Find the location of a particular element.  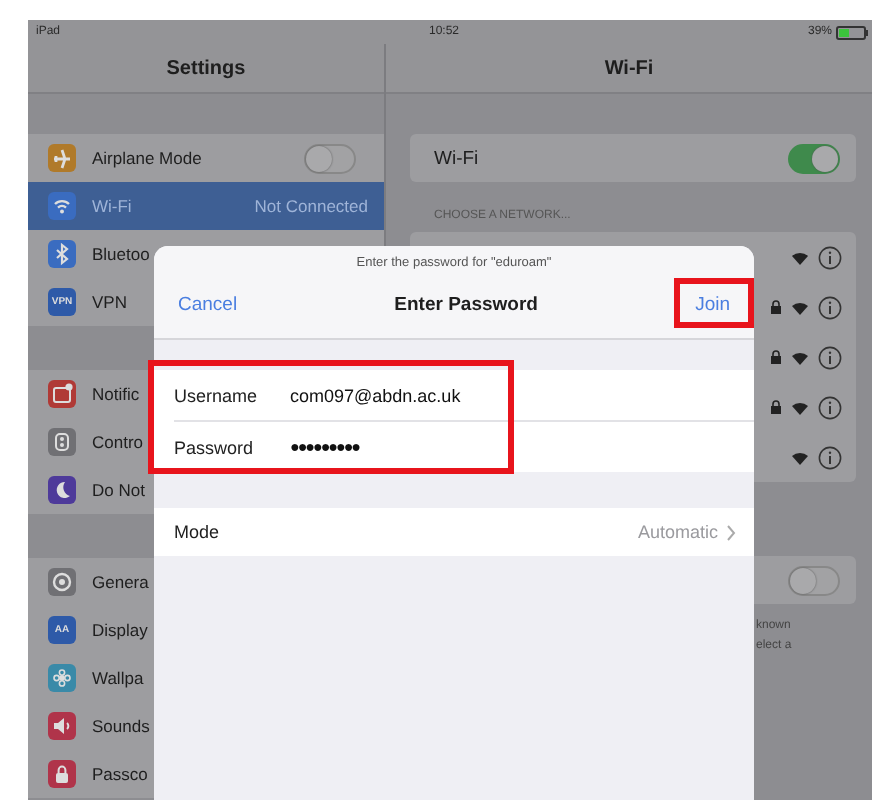

sidebar-title: Settings is located at coordinates (206, 69).